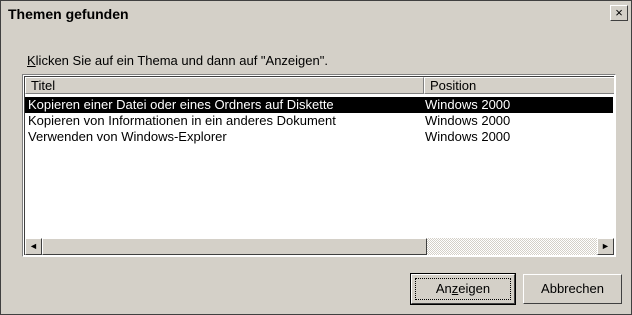 This screenshot has width=632, height=315. I want to click on scrollbar-thumb, so click(234, 246).